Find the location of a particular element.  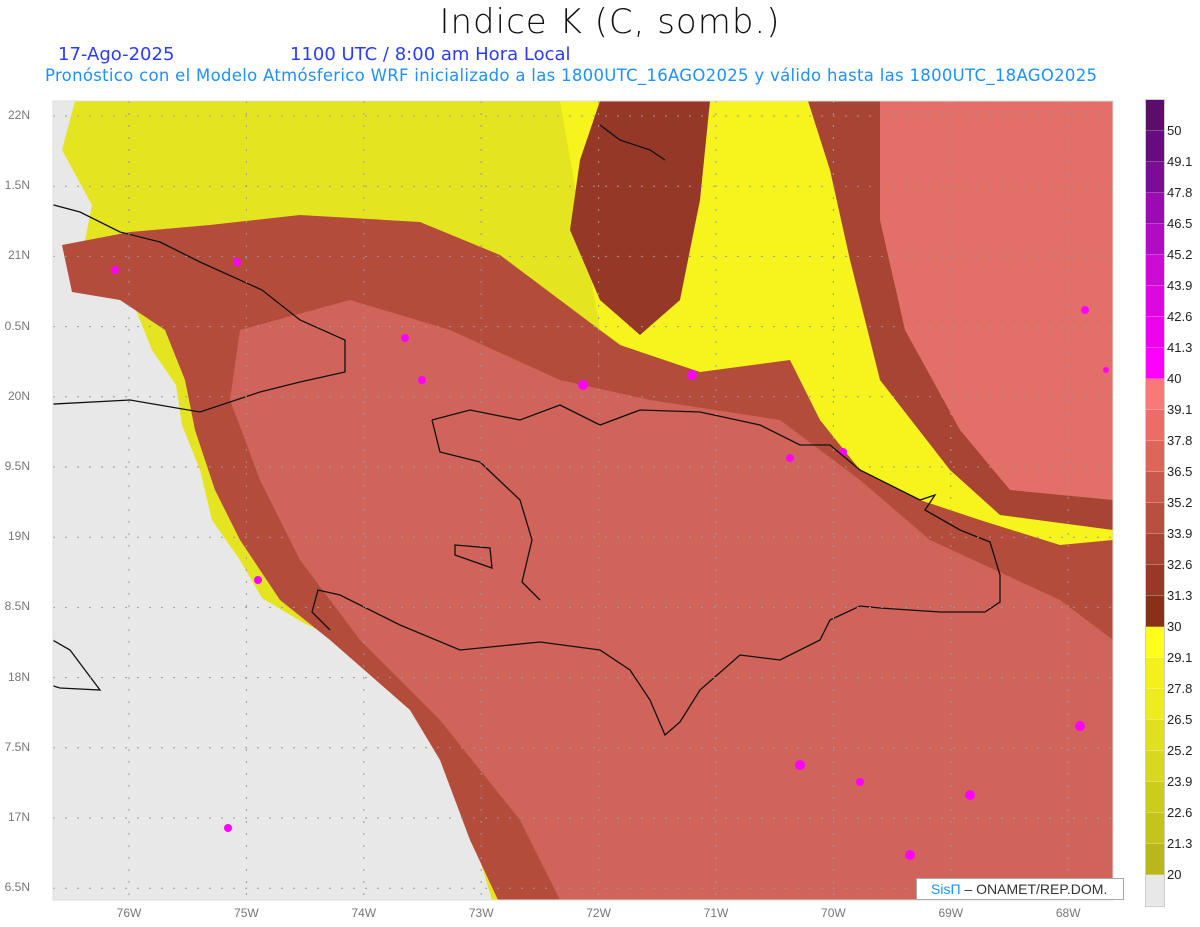

lon-tick-label: 72W is located at coordinates (598, 913).